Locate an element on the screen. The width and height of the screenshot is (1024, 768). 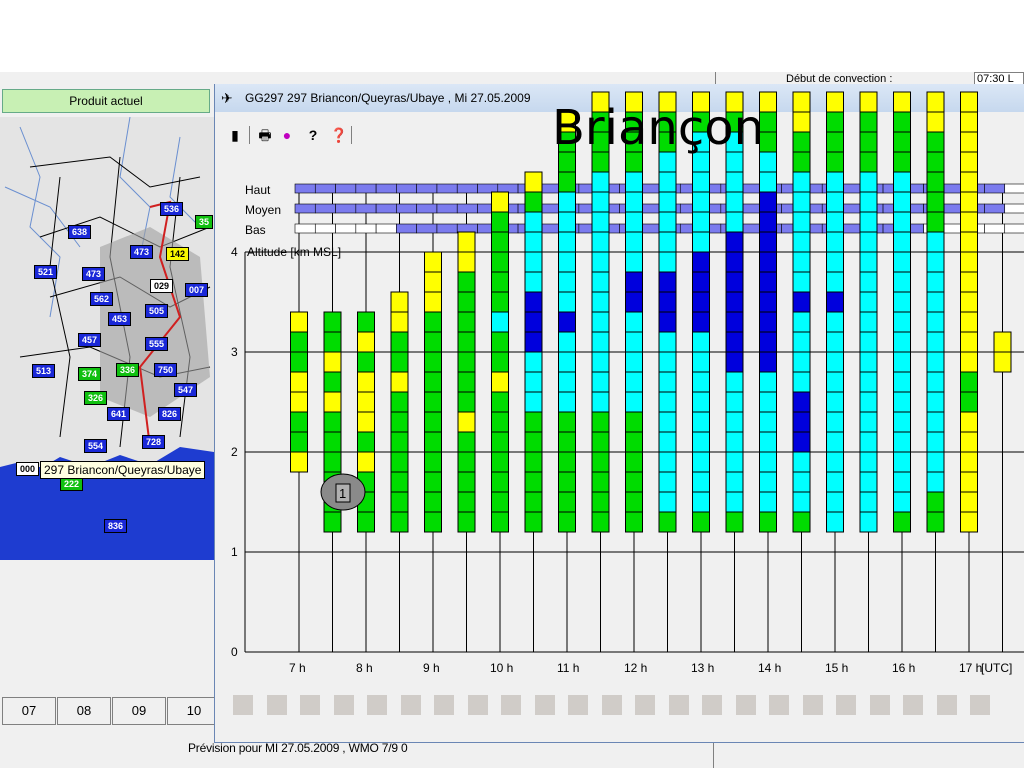
station-marker: 513 is located at coordinates (44, 371).